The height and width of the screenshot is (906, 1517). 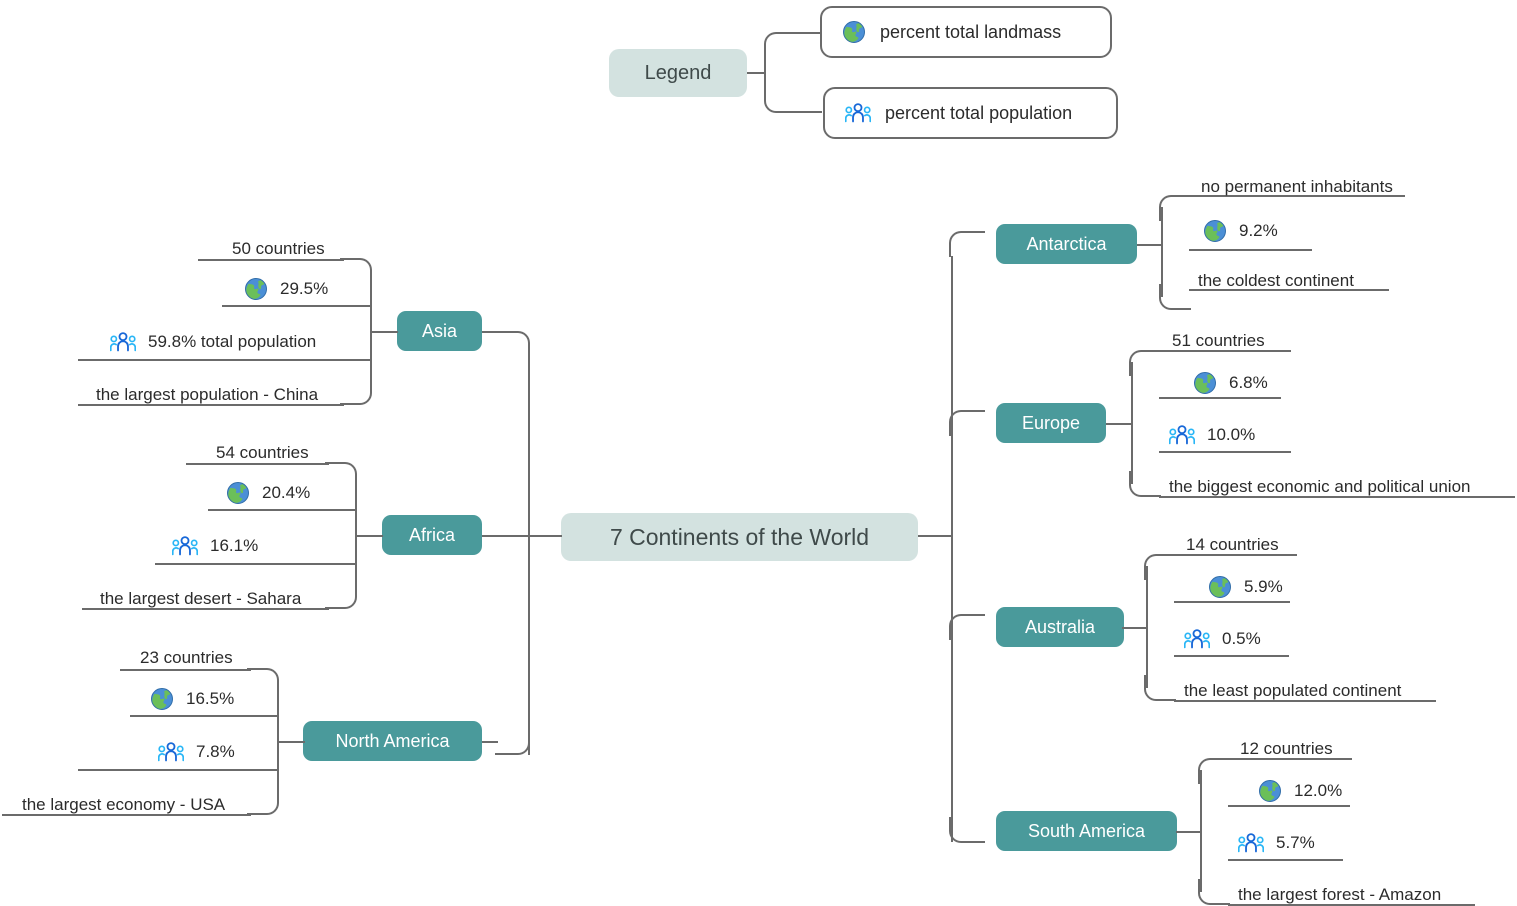 What do you see at coordinates (1240, 231) in the screenshot?
I see `antarctica-leaf-1: 9.2%` at bounding box center [1240, 231].